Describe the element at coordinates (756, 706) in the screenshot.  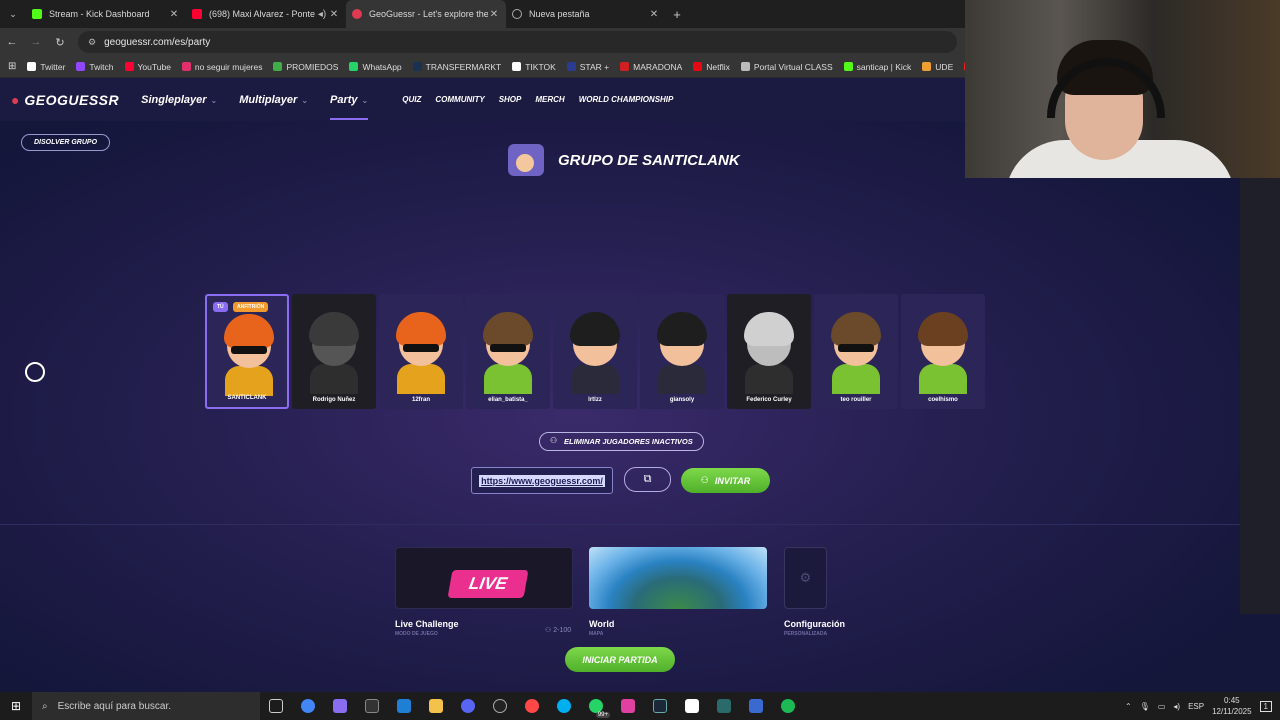
I see `vpn-icon` at that location.